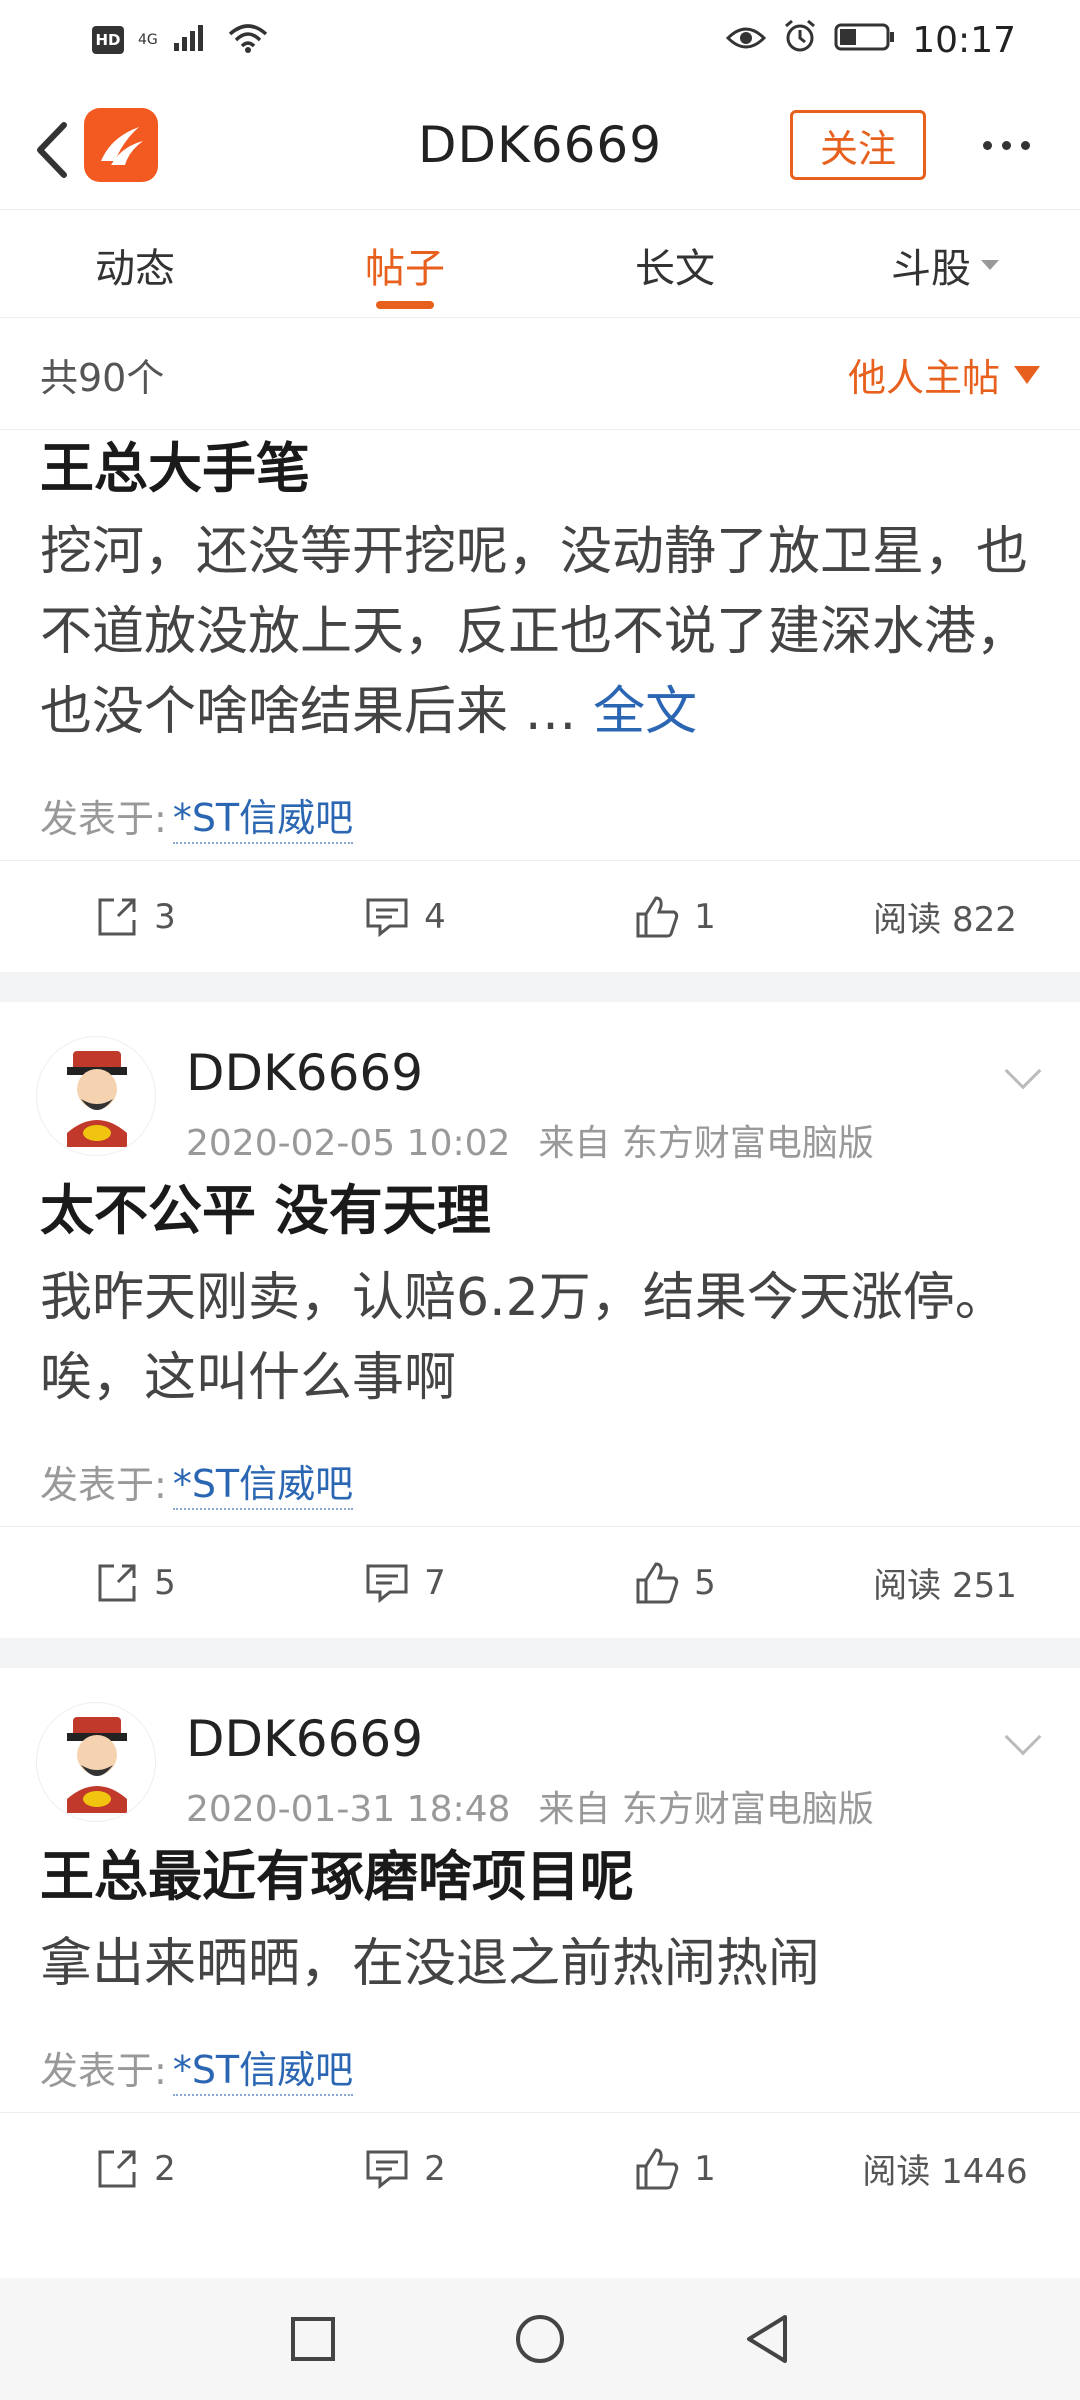 The width and height of the screenshot is (1080, 2400). I want to click on comment-count: 2, so click(435, 2168).